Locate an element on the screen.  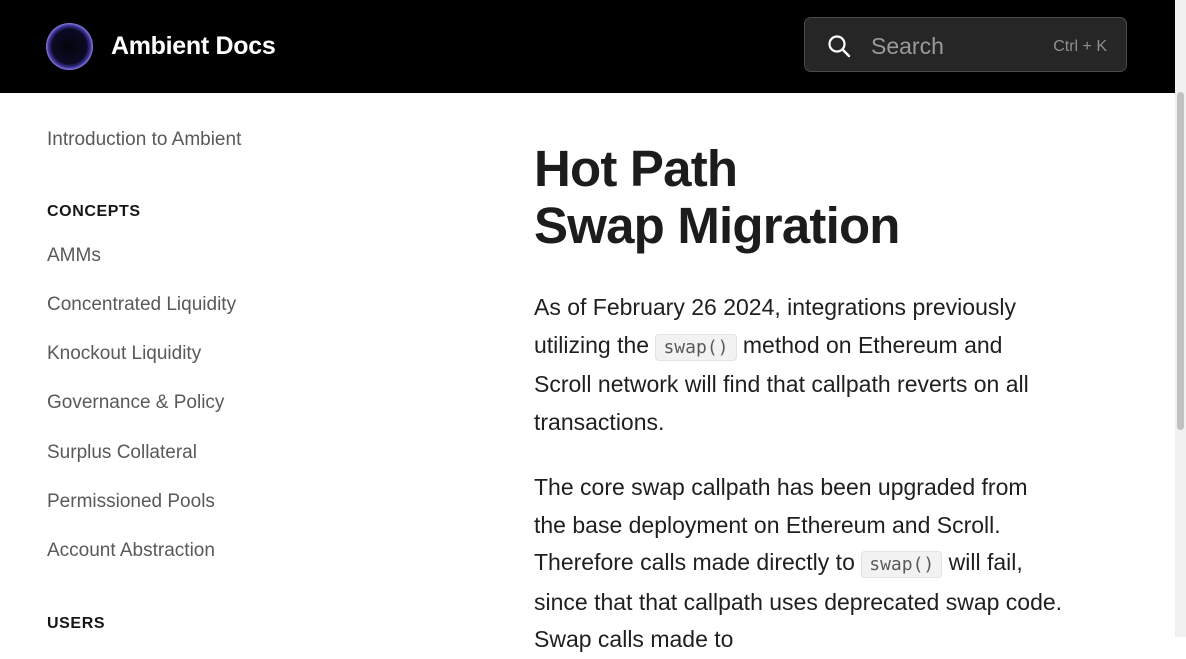
scrollbar-thumb is located at coordinates (1180, 261).